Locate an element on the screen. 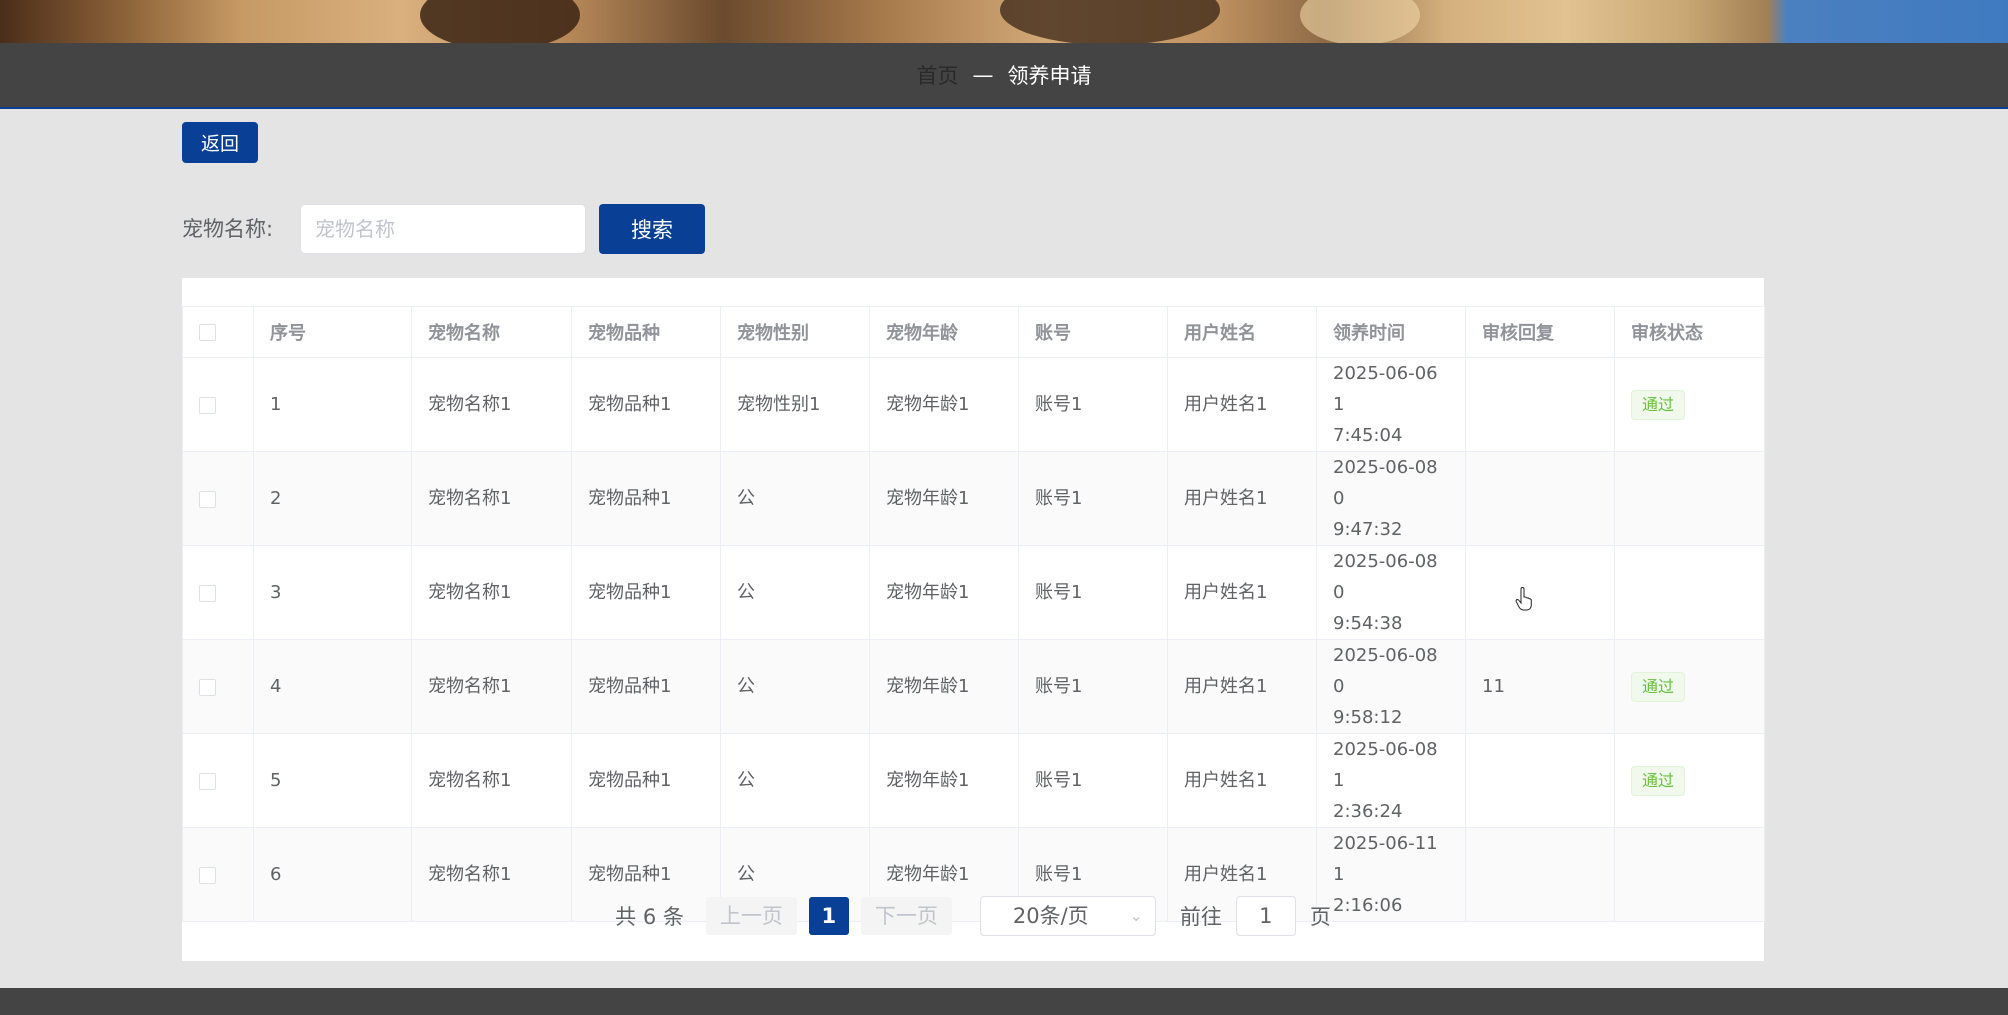 This screenshot has height=1015, width=2008. cell-adoption-time: 2025-06-06 1 7:45:04 is located at coordinates (1391, 404).